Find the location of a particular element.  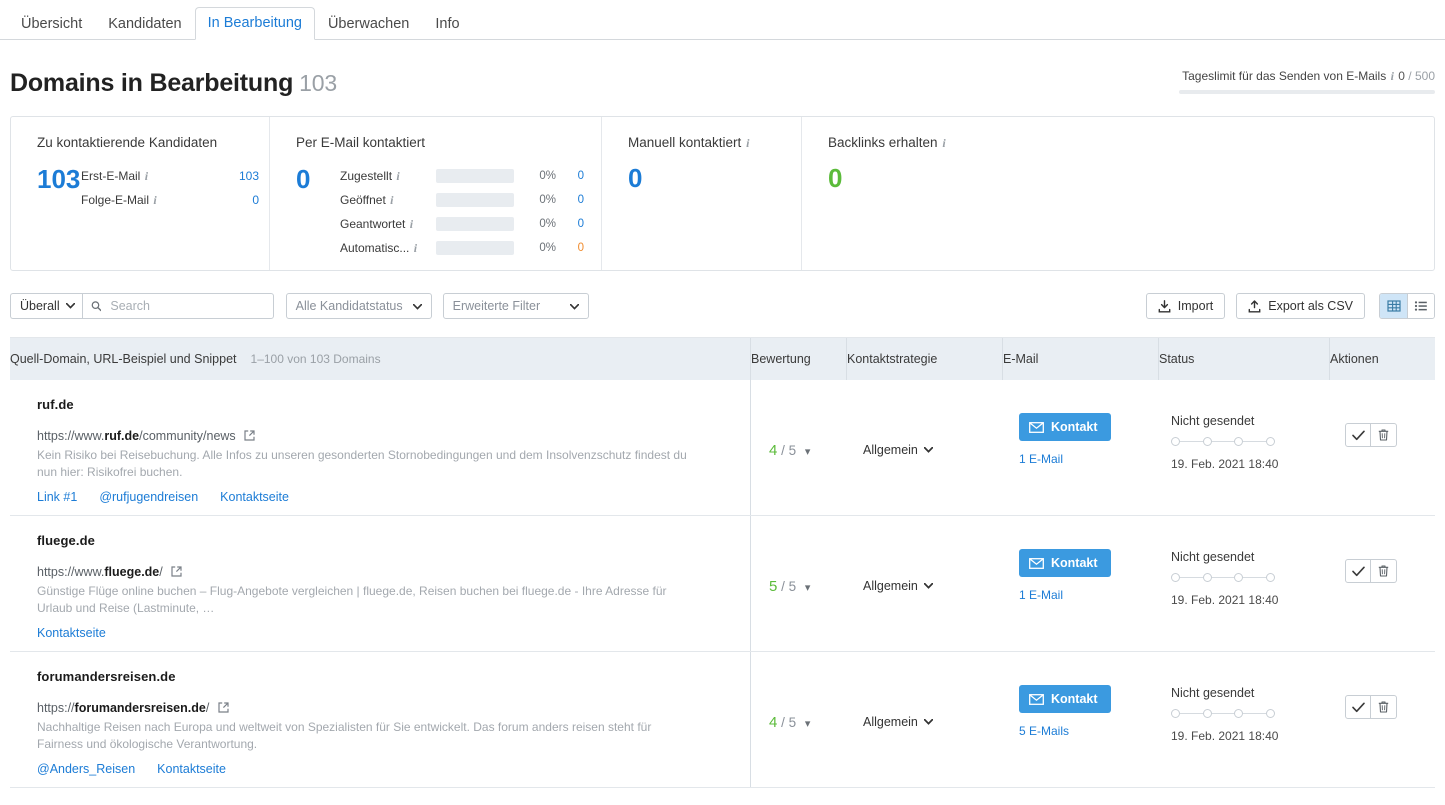

domain-url: https://www.fluege.de/ is located at coordinates (393, 572).